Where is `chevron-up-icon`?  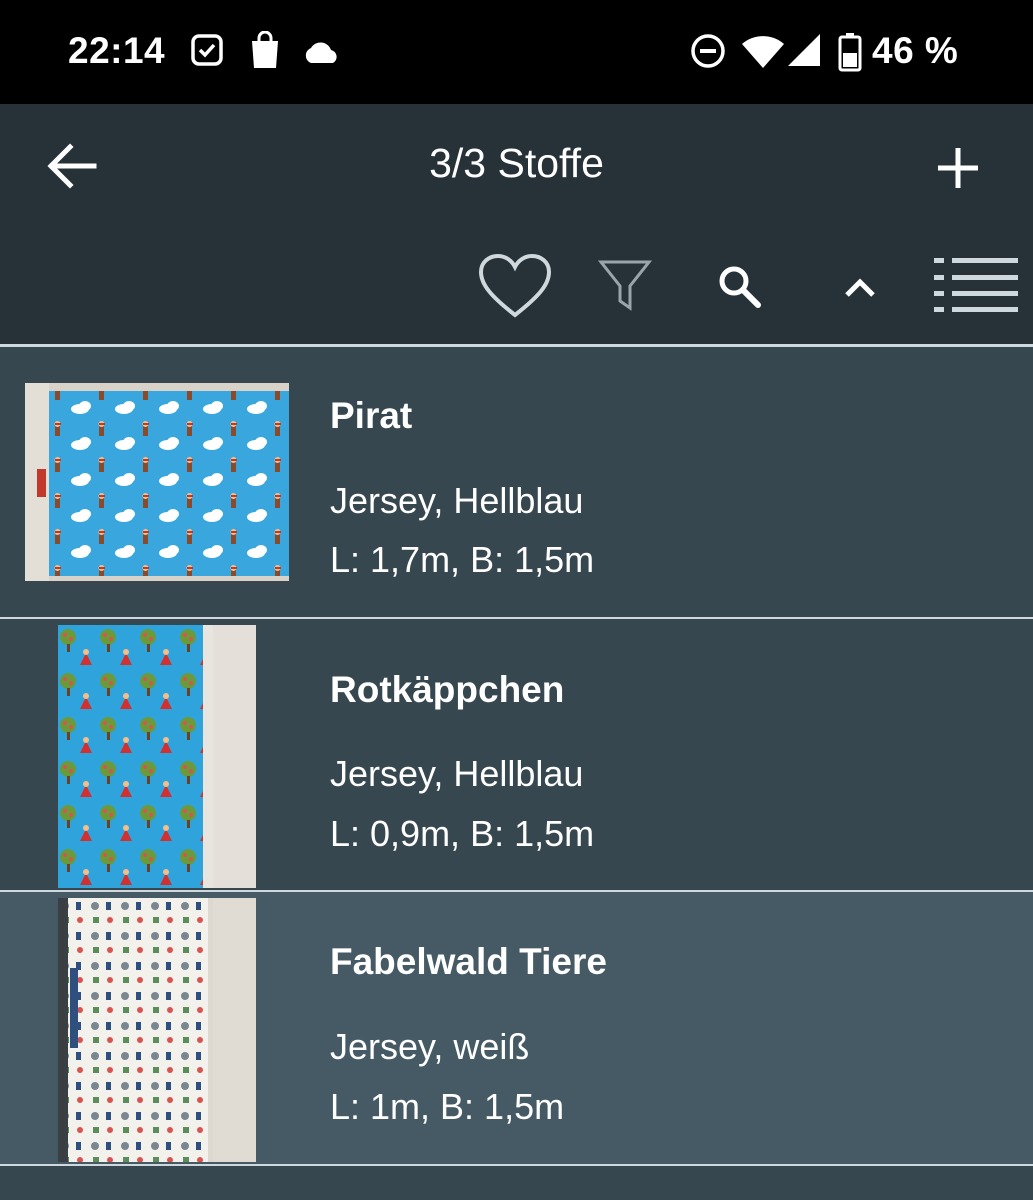
chevron-up-icon is located at coordinates (860, 288).